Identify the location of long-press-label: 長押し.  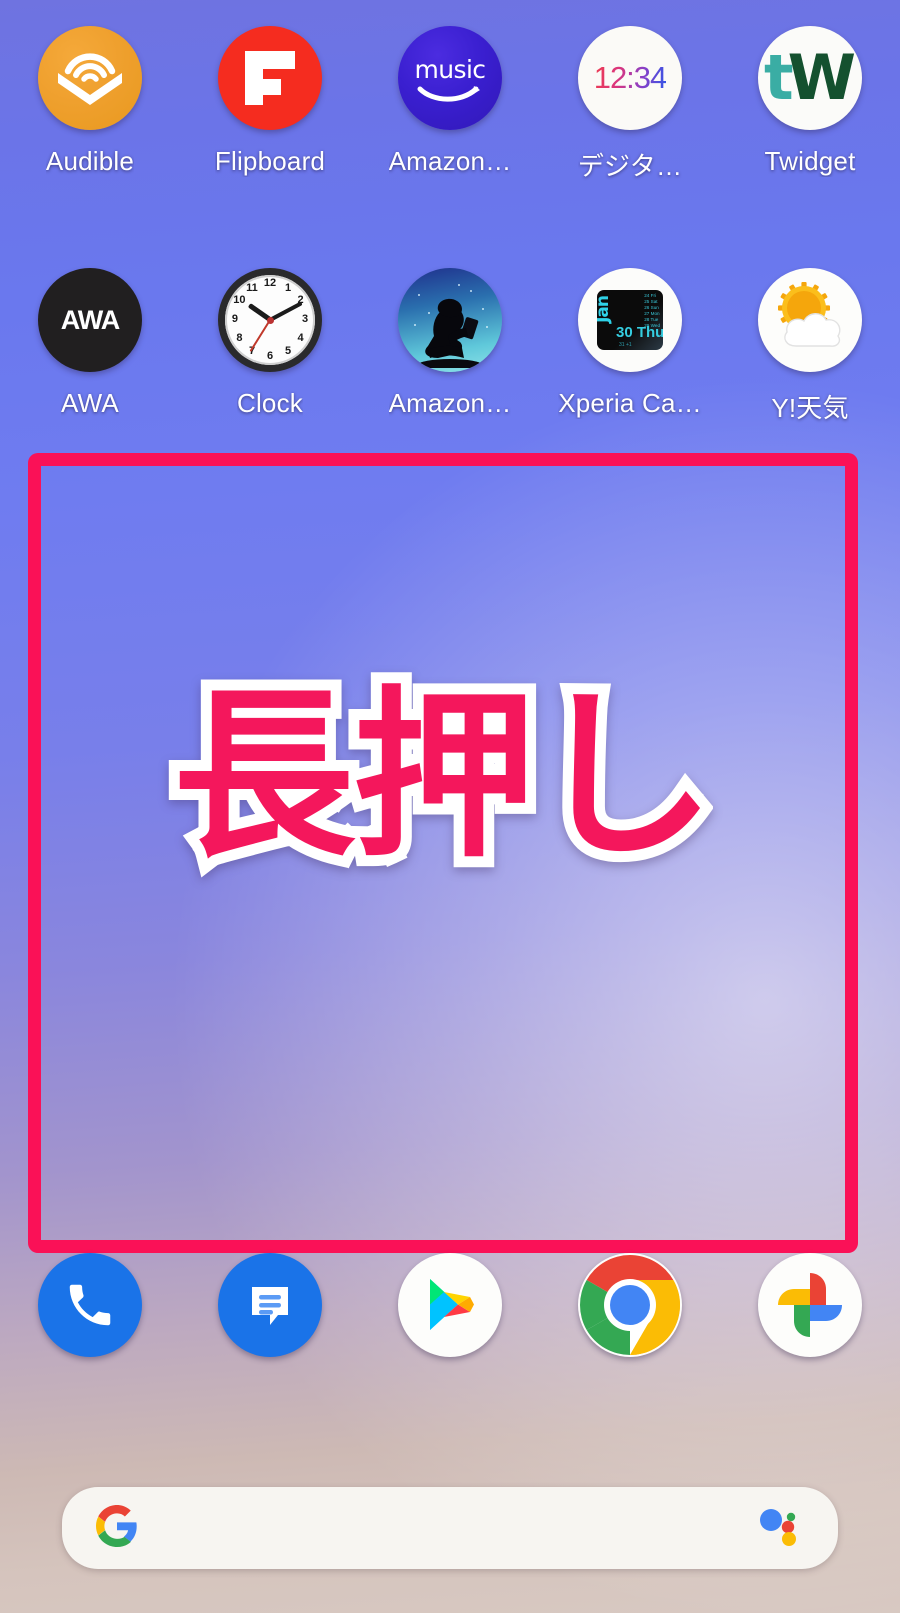
(444, 776).